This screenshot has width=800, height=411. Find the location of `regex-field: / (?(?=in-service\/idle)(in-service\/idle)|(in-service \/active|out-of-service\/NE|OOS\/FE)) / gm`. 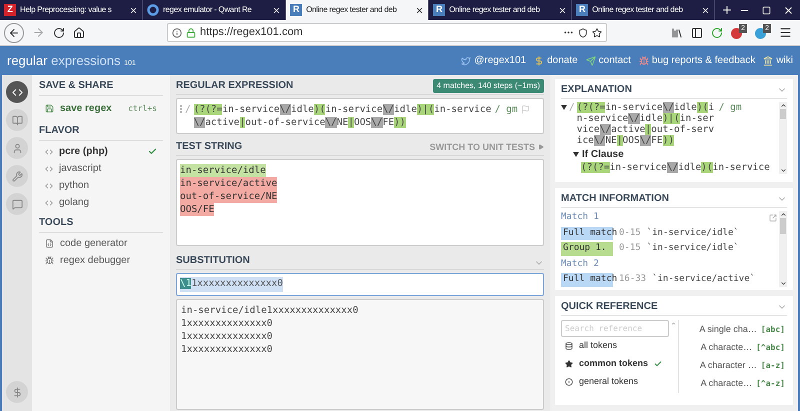

regex-field: / (?(?=in-service\/idle)(in-service\/idle)|(in-service \/active|out-of-service\/NE|OOS\/FE)) / gm is located at coordinates (360, 116).